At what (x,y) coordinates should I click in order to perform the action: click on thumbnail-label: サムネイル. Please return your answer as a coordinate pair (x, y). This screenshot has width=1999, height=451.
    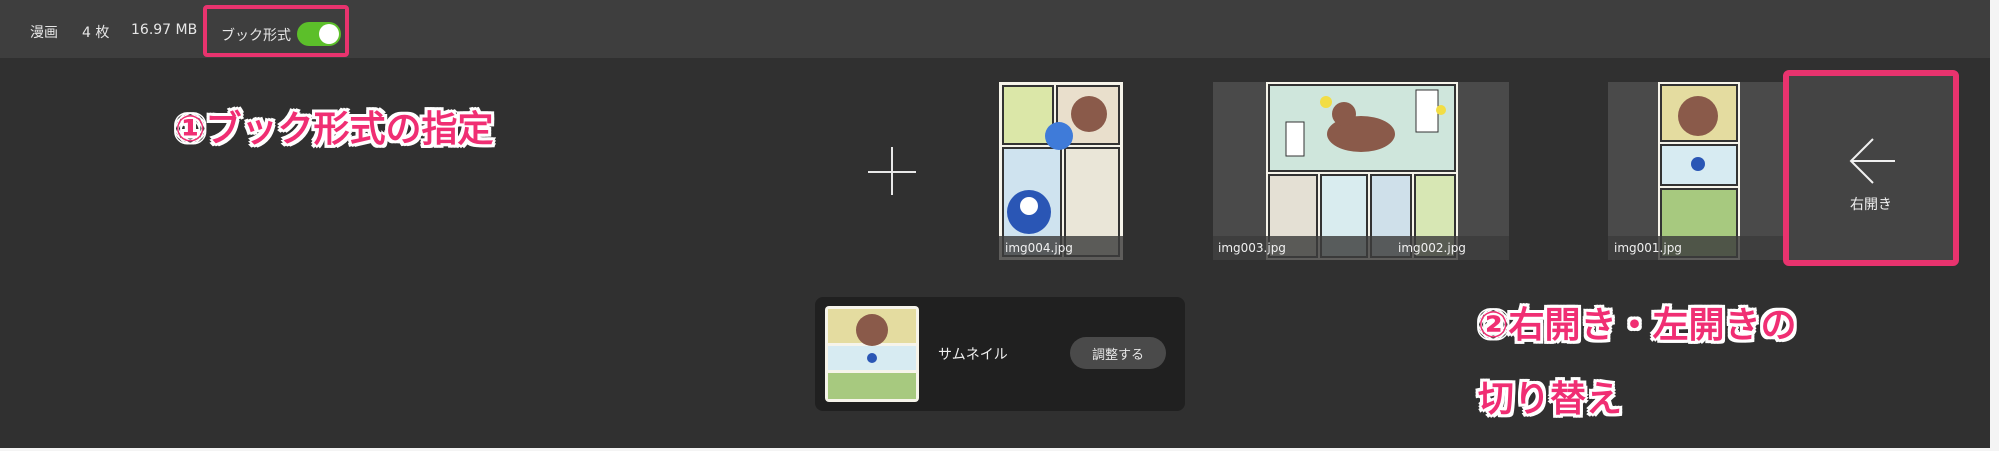
    Looking at the image, I should click on (973, 355).